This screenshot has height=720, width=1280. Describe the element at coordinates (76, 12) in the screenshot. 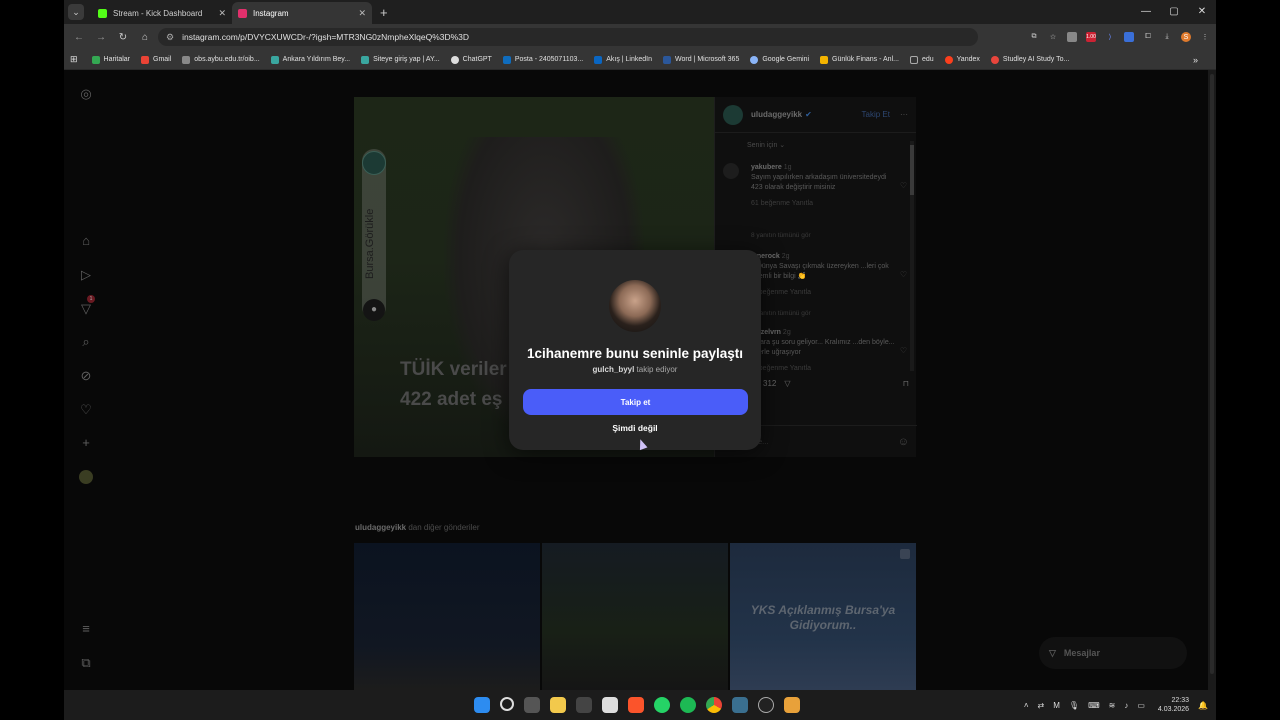

I see `tab-search-button: ⌄` at that location.